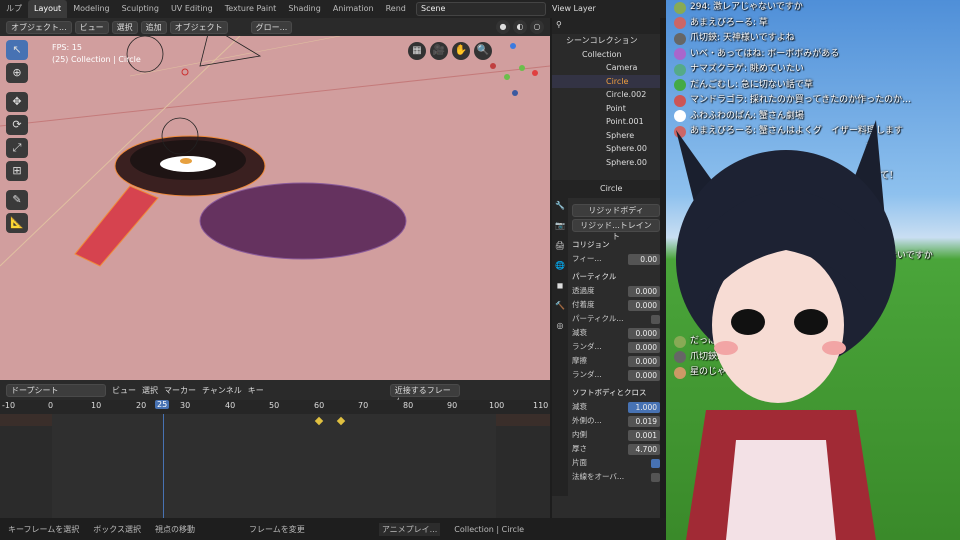 The height and width of the screenshot is (540, 960). Describe the element at coordinates (606, 109) in the screenshot. I see `outliner-item-point: Point` at that location.